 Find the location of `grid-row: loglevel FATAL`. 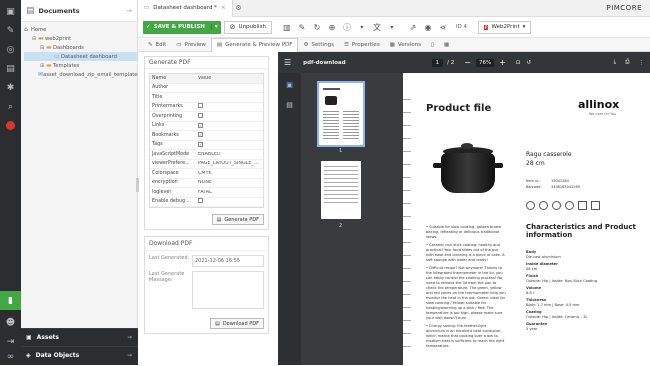

grid-row: loglevel FATAL is located at coordinates (206, 193).